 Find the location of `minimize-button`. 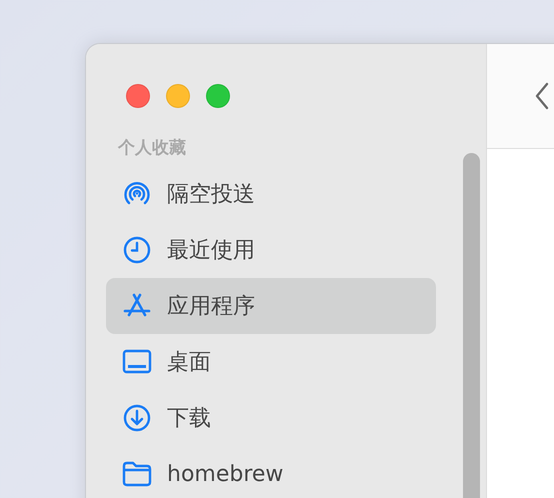

minimize-button is located at coordinates (178, 96).